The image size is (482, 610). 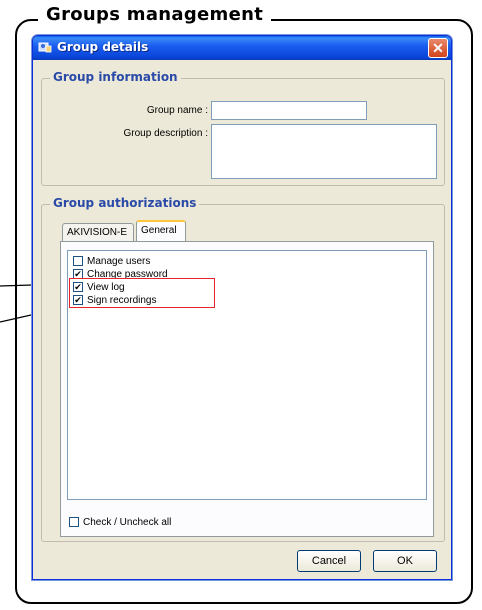 I want to click on group-name-label: Group name :, so click(x=177, y=110).